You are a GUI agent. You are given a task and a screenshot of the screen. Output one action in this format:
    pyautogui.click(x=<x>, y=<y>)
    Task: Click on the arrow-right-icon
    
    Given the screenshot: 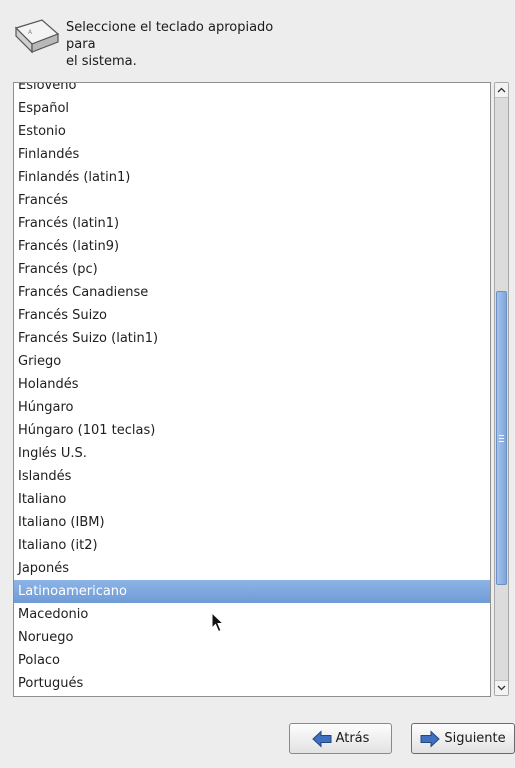 What is the action you would take?
    pyautogui.click(x=430, y=738)
    